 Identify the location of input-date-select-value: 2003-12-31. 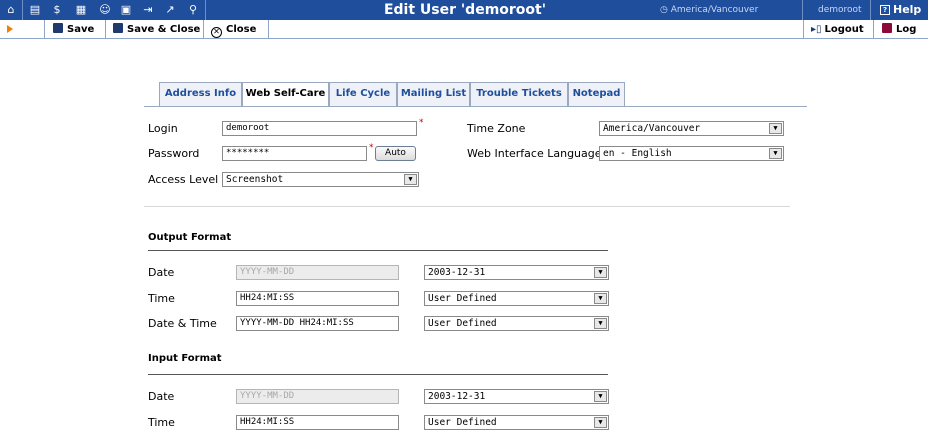
(457, 396).